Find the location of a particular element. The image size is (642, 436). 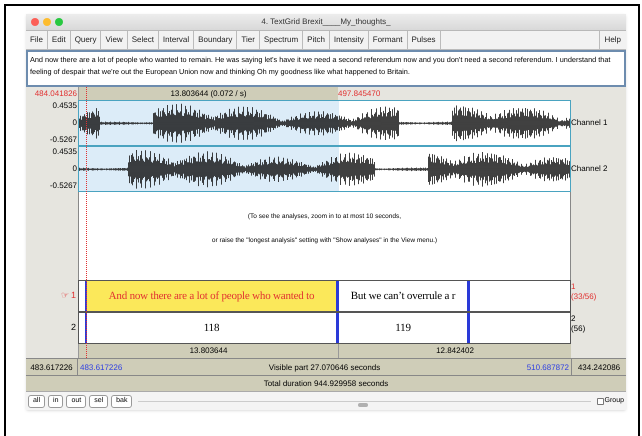

visible-part-label: Visible part 27.070646 seconds is located at coordinates (324, 368).